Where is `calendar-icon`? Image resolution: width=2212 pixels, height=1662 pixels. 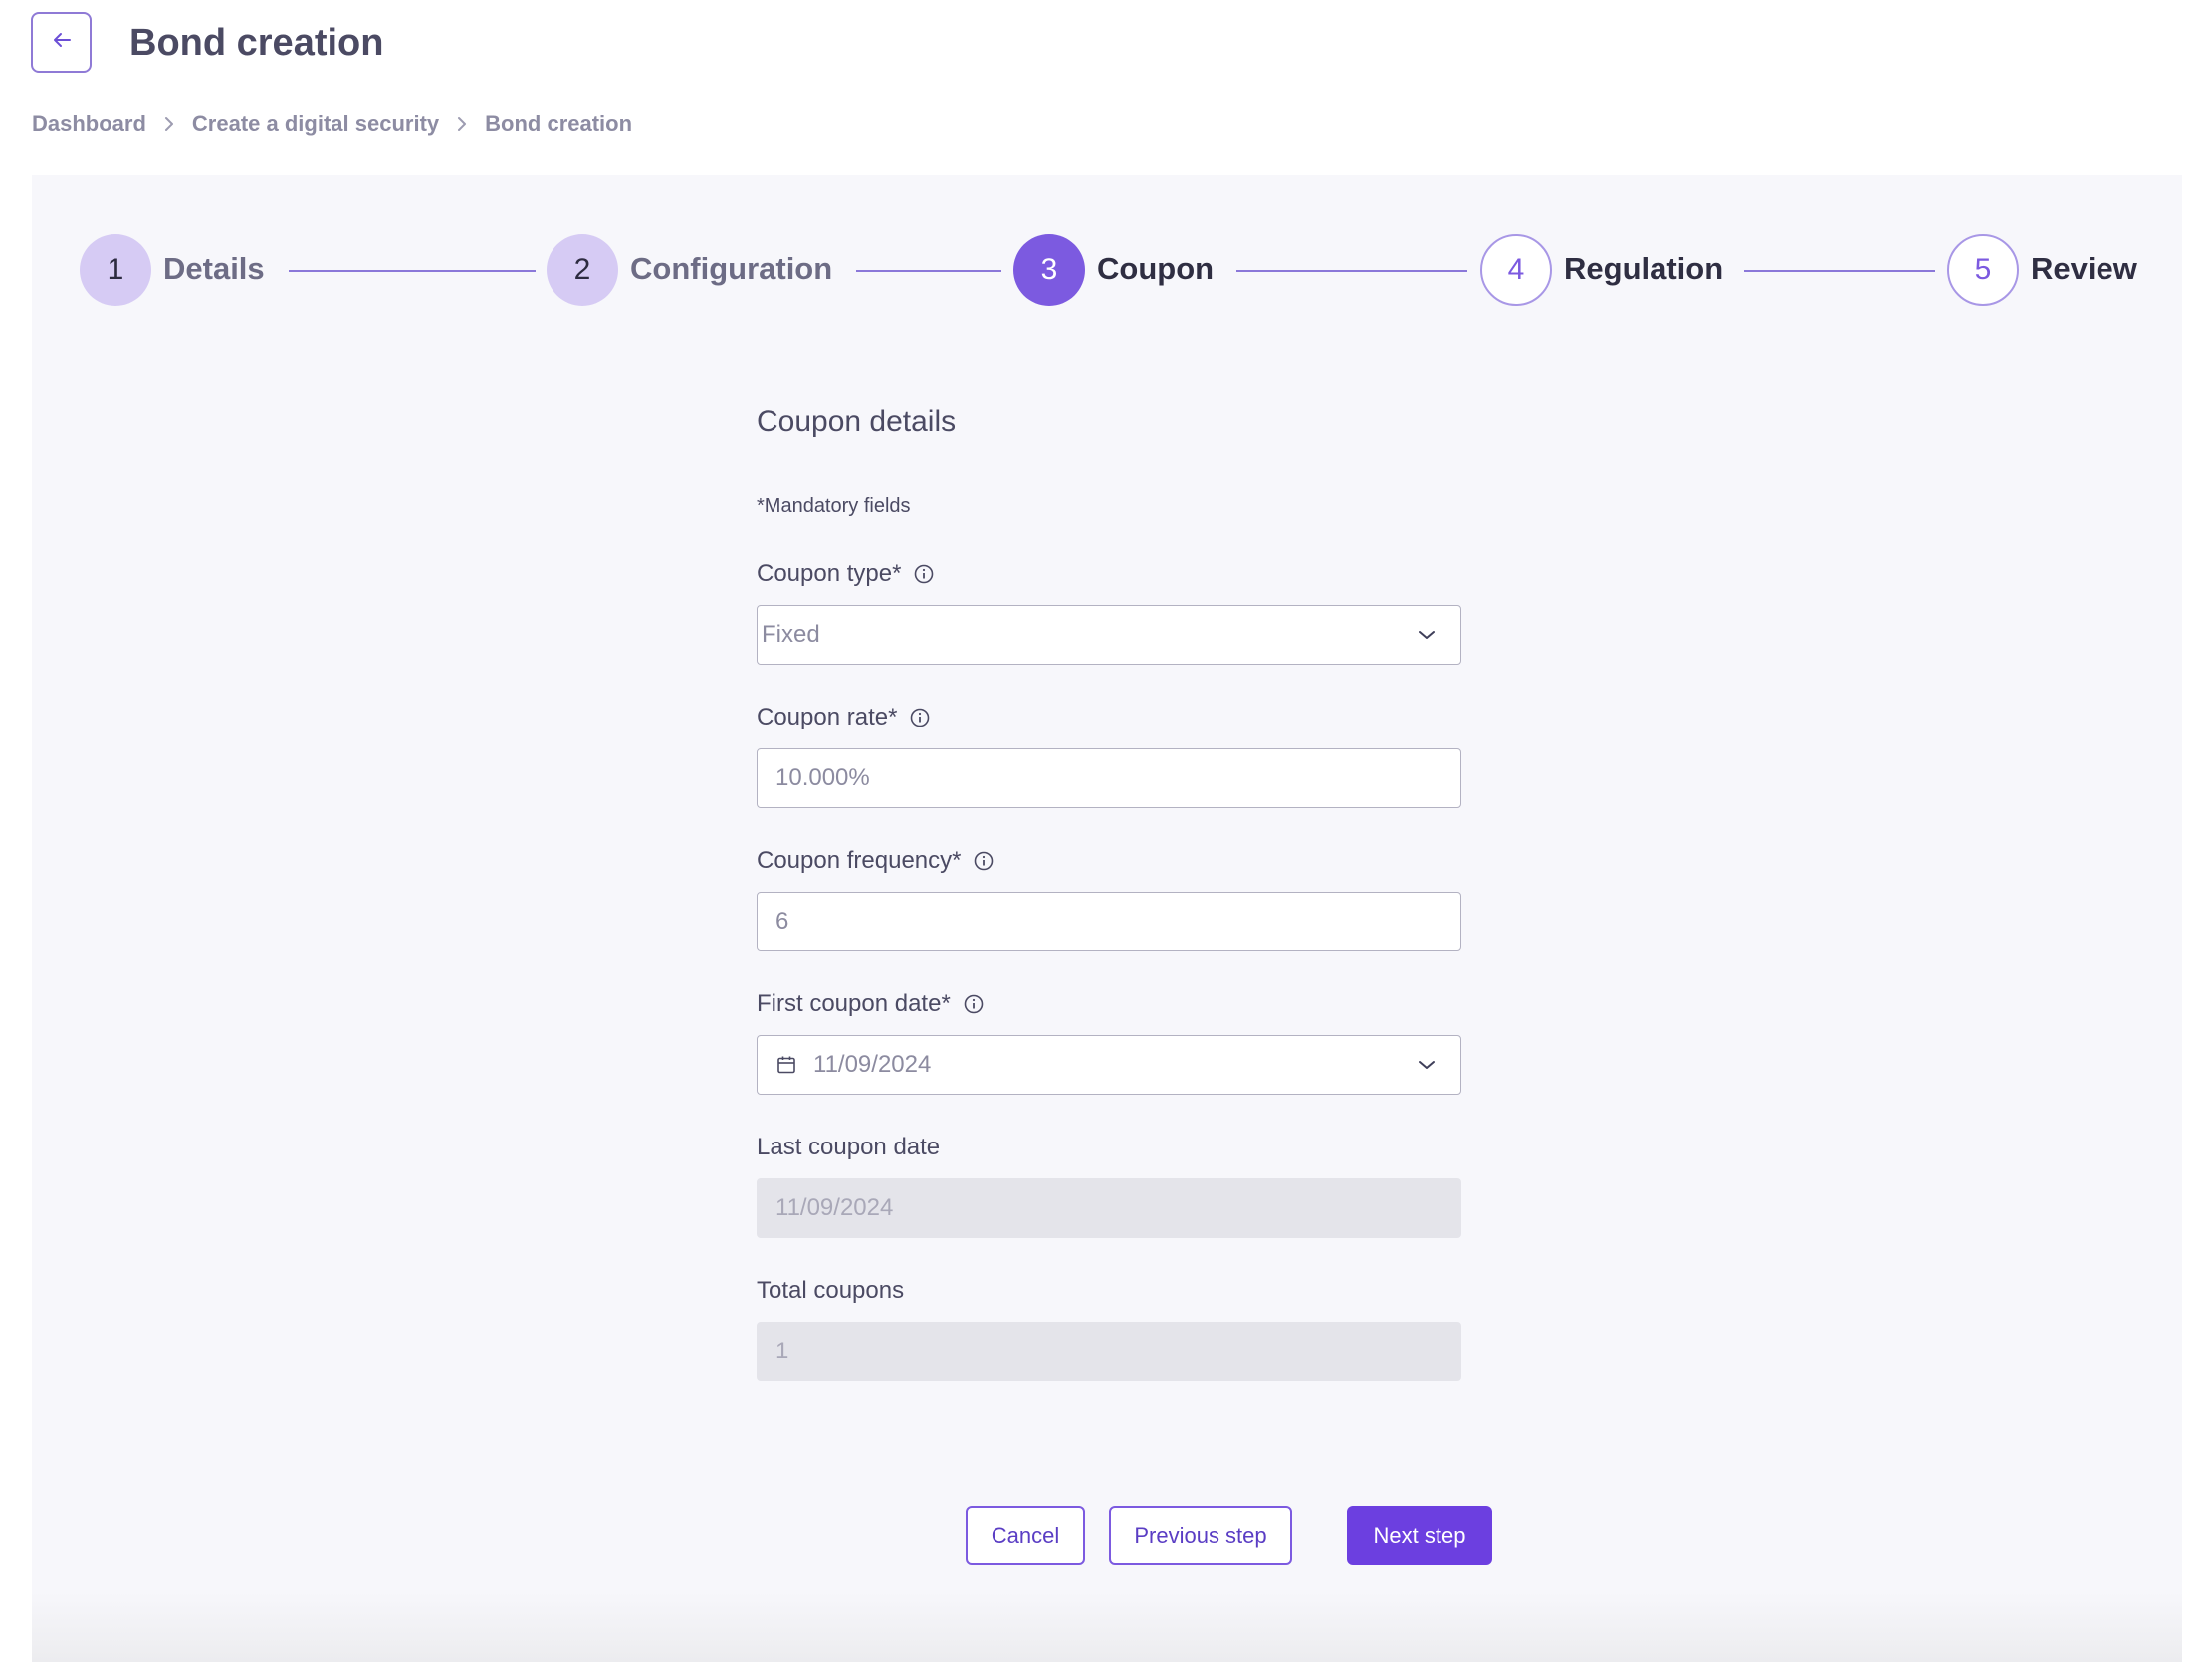
calendar-icon is located at coordinates (786, 1065).